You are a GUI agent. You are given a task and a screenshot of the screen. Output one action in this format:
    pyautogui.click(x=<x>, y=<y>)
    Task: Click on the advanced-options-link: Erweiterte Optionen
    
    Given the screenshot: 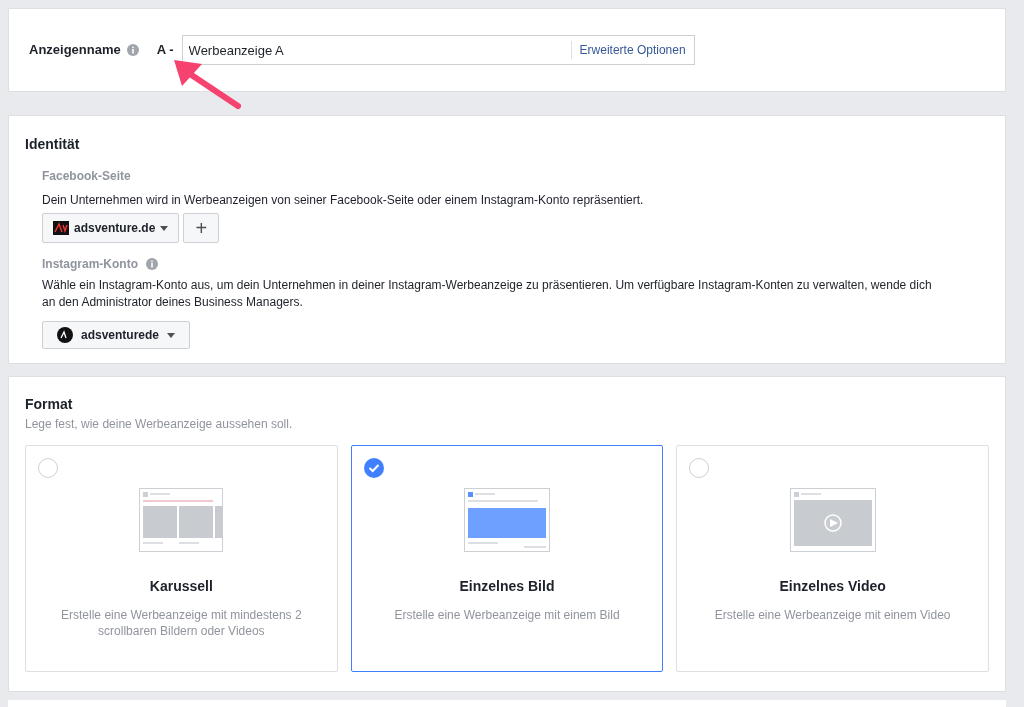 What is the action you would take?
    pyautogui.click(x=632, y=50)
    